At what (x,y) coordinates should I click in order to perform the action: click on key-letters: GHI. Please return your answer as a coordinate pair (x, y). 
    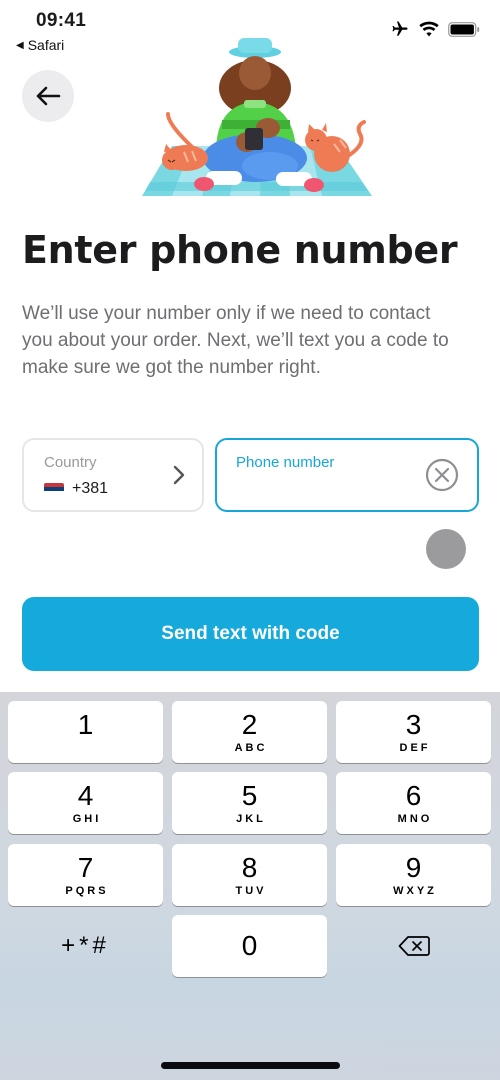
    Looking at the image, I should click on (87, 819).